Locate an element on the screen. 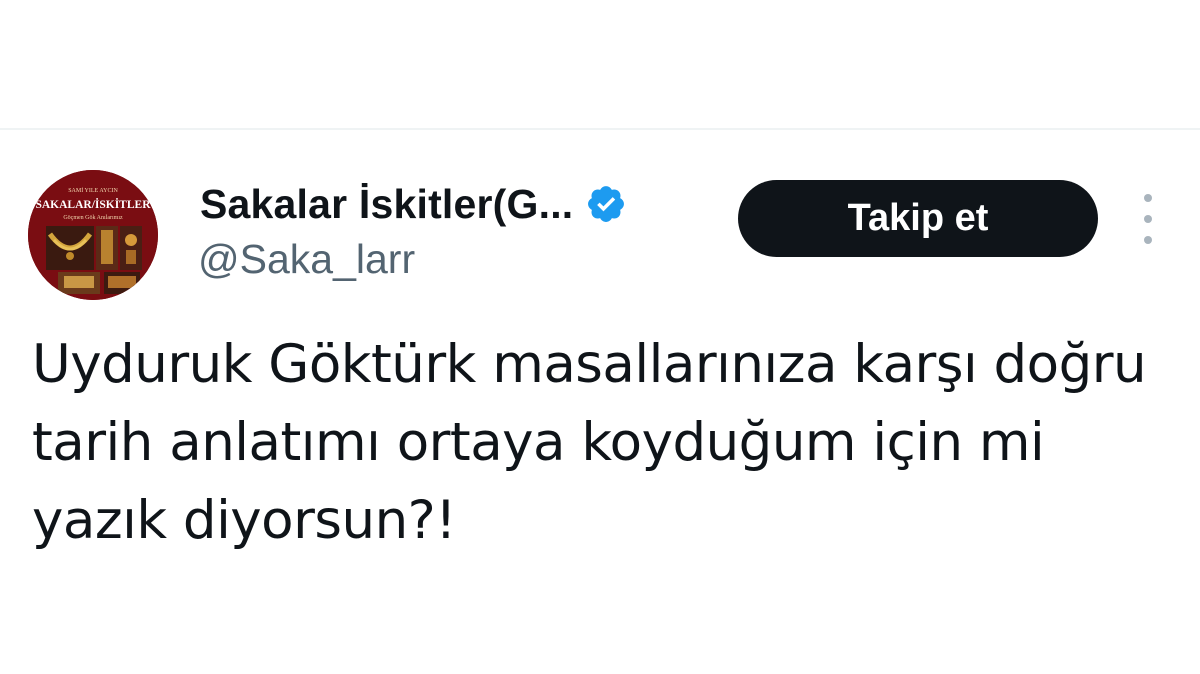  follow-button: Takip et is located at coordinates (918, 218).